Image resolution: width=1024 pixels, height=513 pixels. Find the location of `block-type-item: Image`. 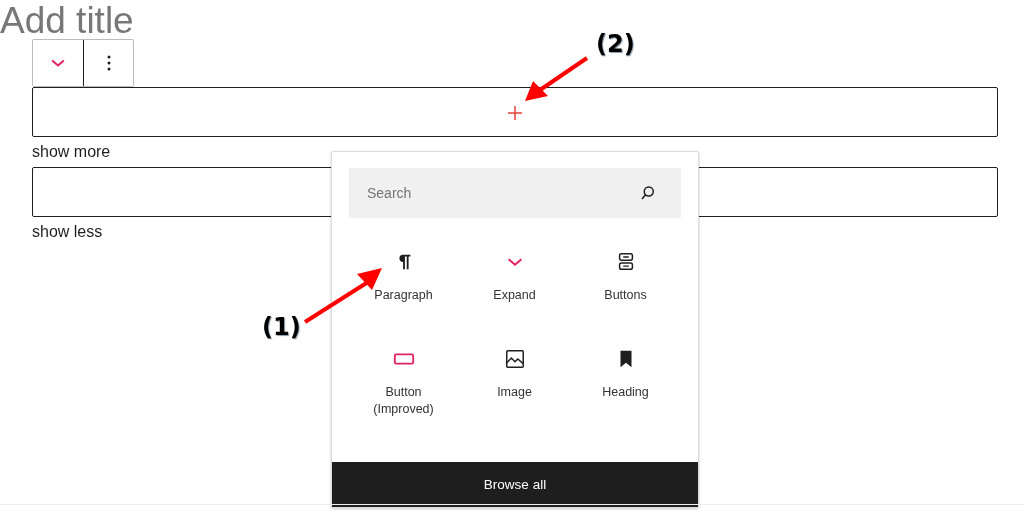

block-type-item: Image is located at coordinates (514, 374).